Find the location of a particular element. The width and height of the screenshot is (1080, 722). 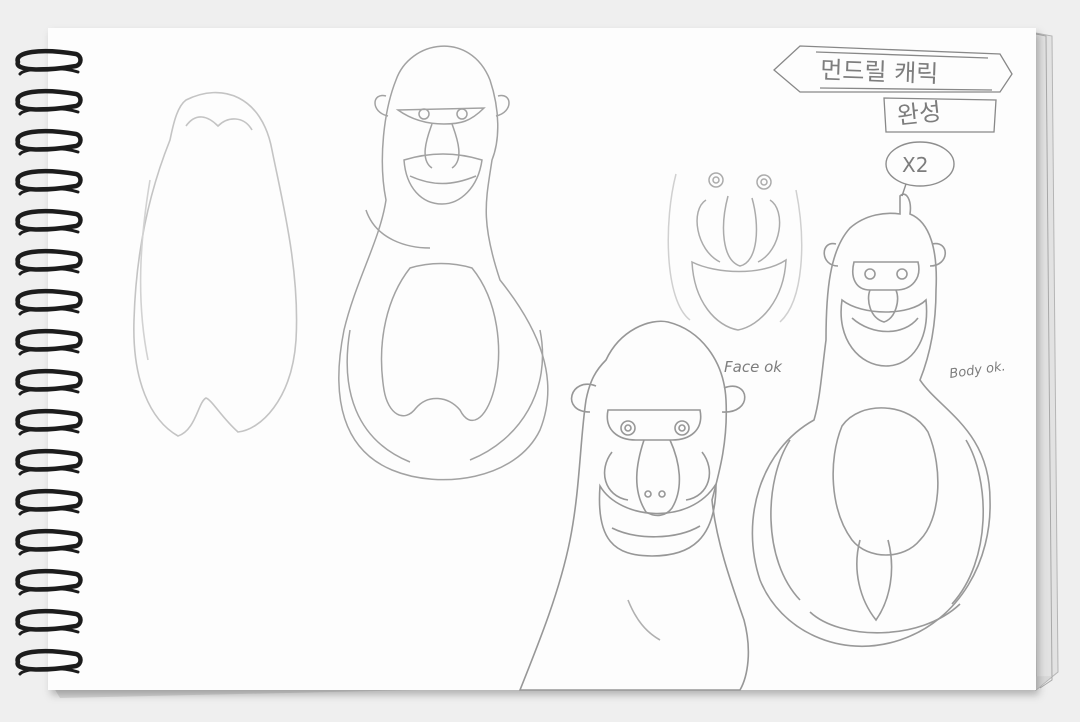

title-korean-line1: 먼드릴 캐릭 is located at coordinates (879, 72).